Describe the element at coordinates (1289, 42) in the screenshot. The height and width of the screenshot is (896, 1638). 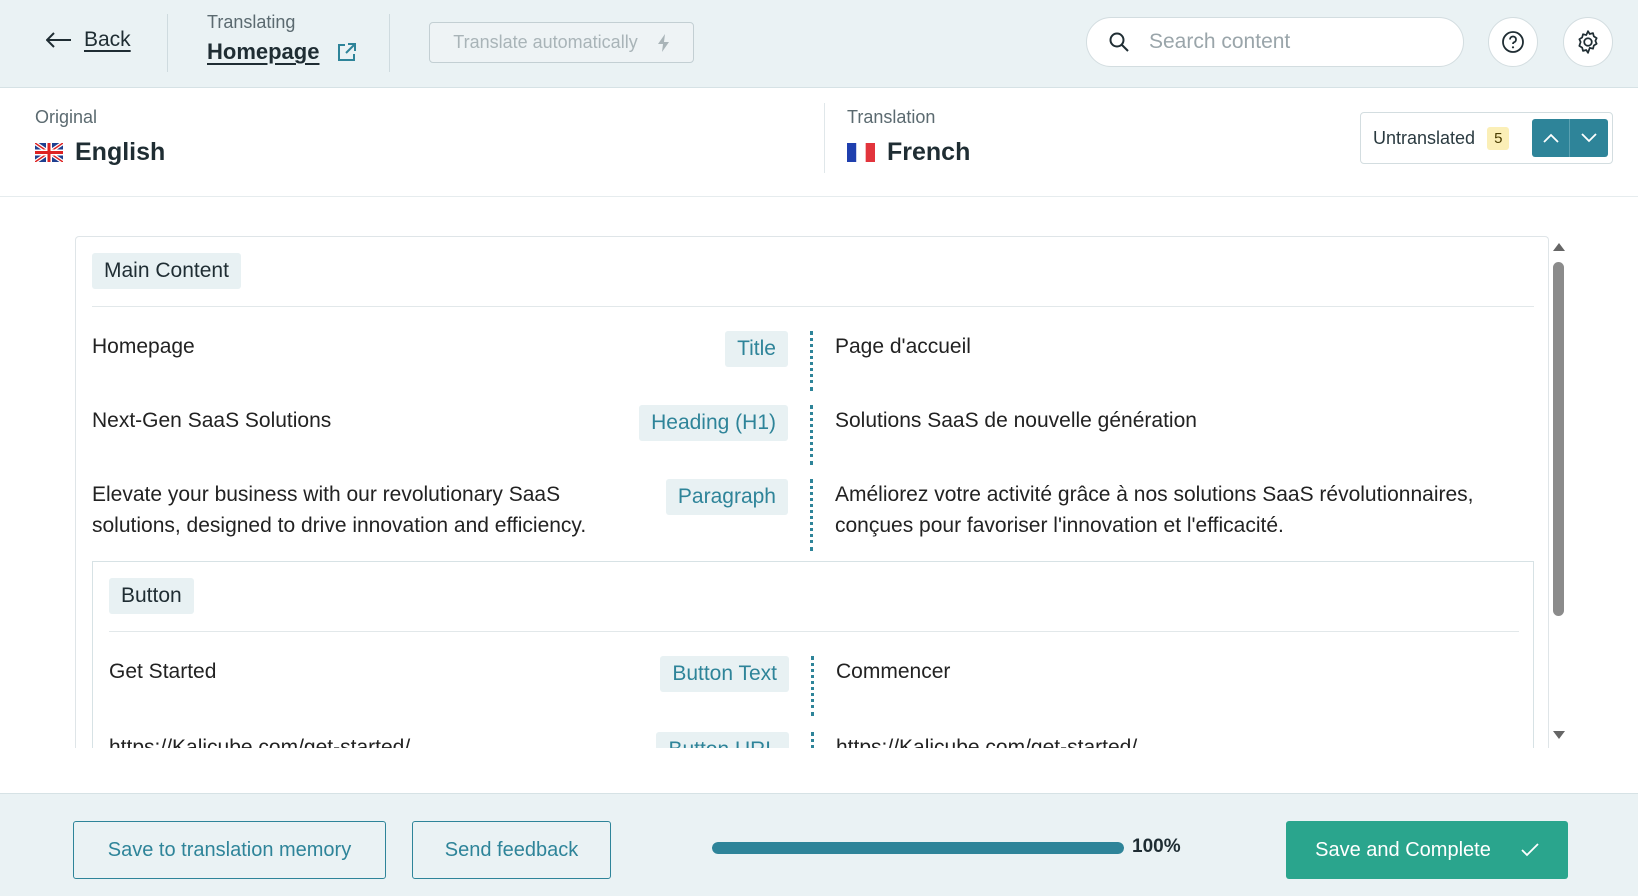
I see `search-input` at that location.